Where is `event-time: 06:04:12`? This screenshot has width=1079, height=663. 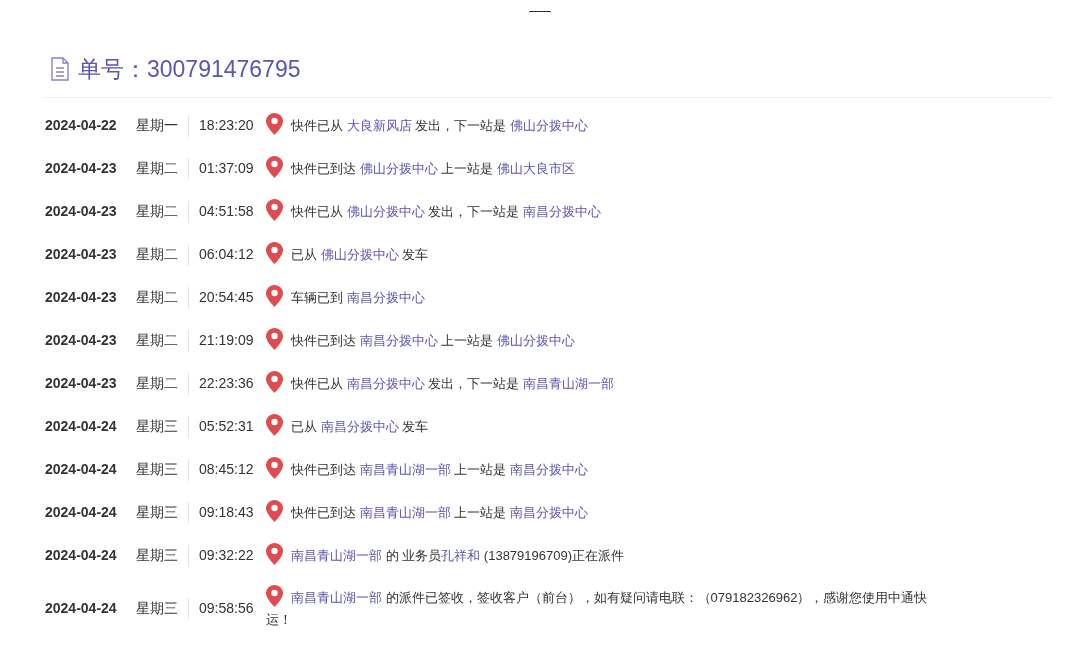 event-time: 06:04:12 is located at coordinates (227, 254).